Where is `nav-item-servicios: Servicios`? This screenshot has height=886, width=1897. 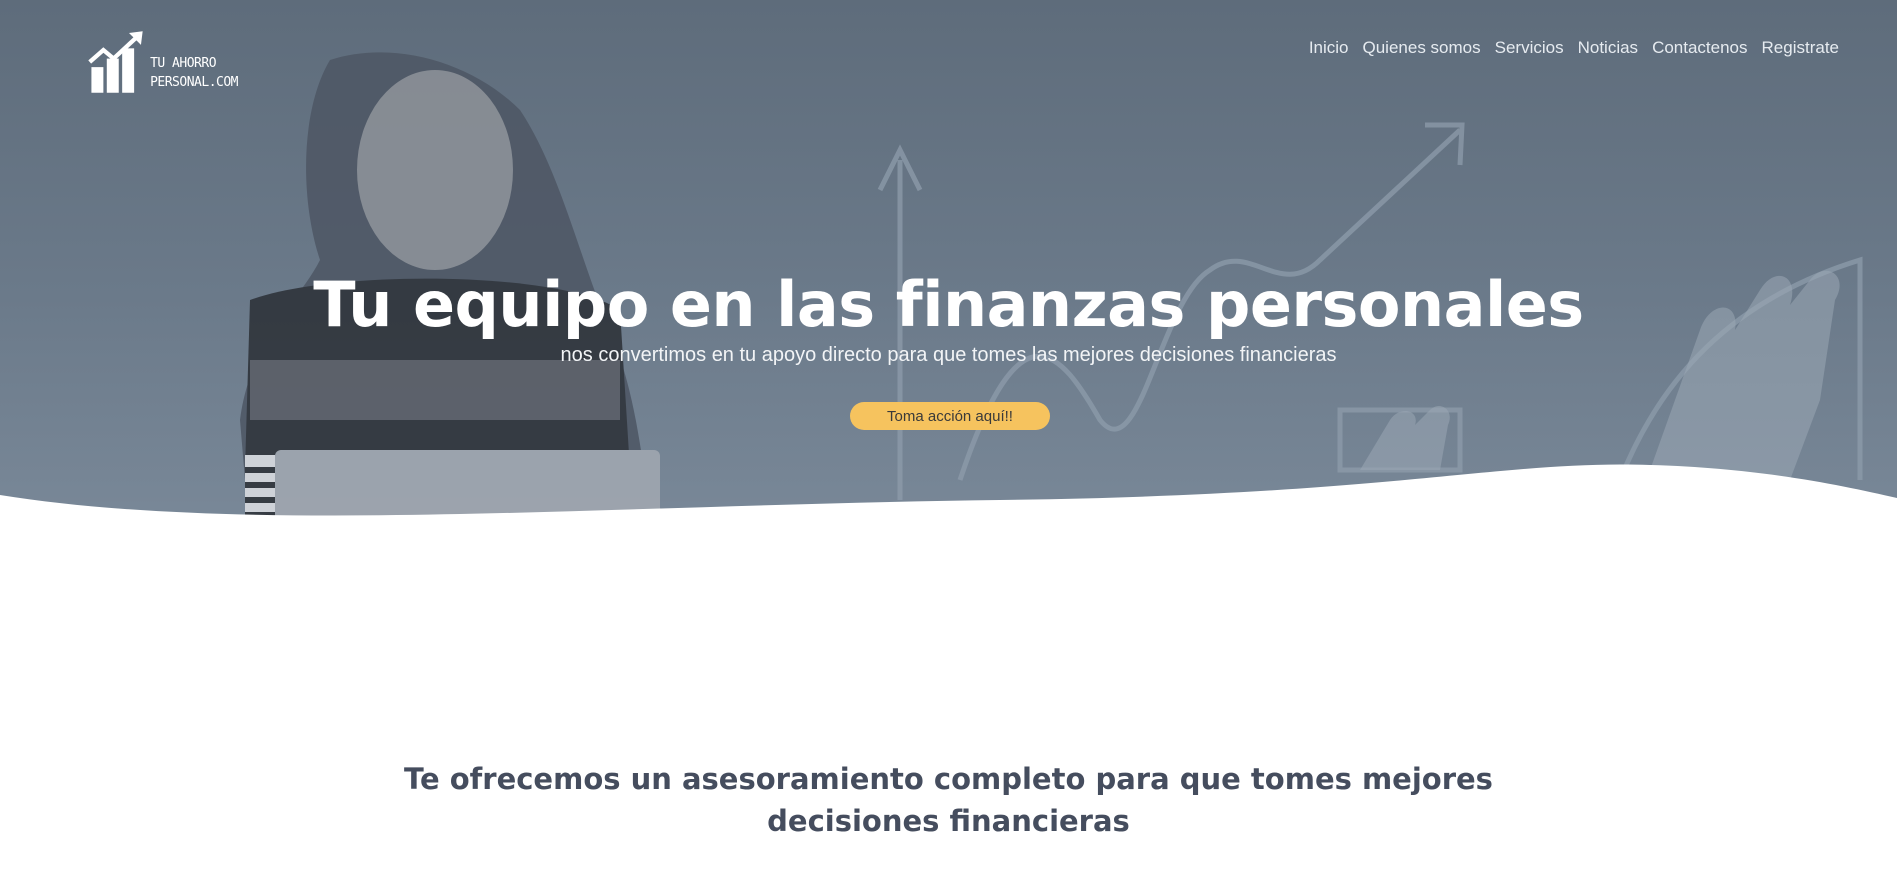
nav-item-servicios: Servicios is located at coordinates (1529, 48).